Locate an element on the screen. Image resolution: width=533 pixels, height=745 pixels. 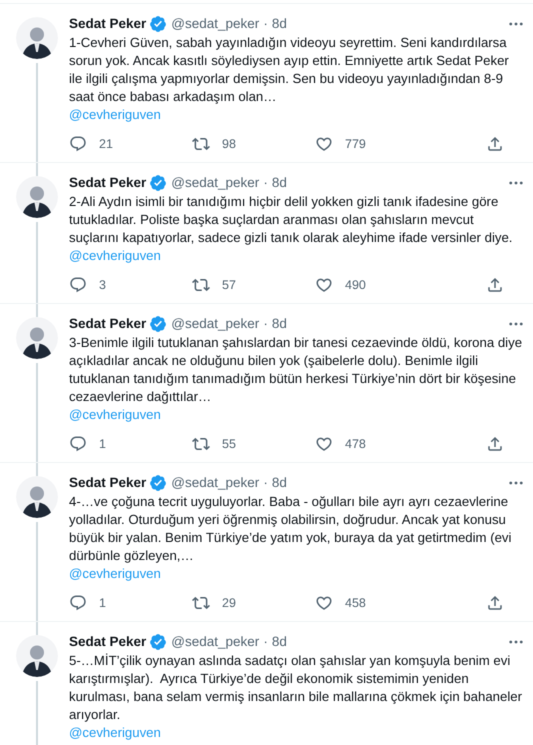
retweet-count: 29 is located at coordinates (229, 603).